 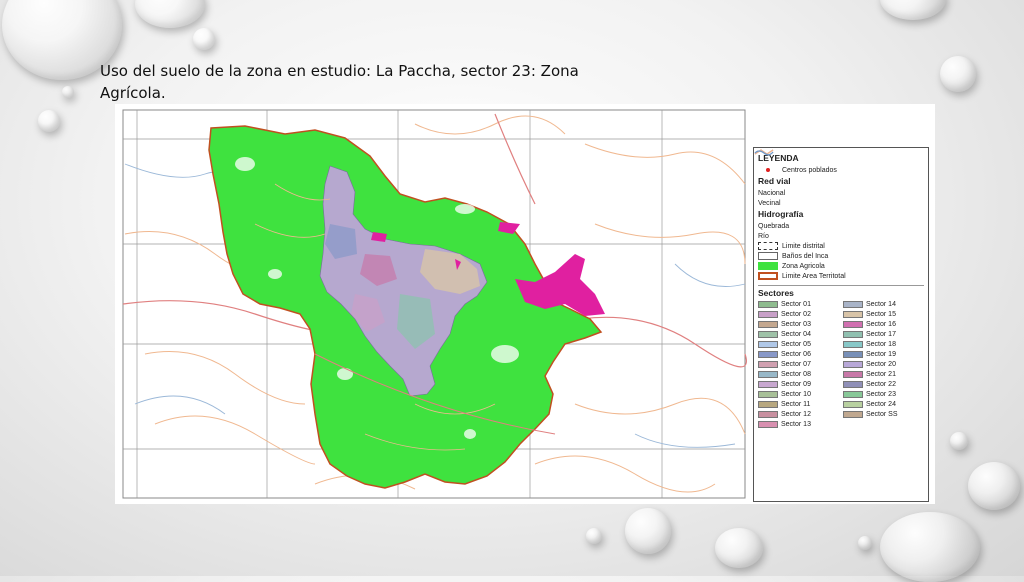 What do you see at coordinates (881, 404) in the screenshot?
I see `sector-legend-label: Sector 24` at bounding box center [881, 404].